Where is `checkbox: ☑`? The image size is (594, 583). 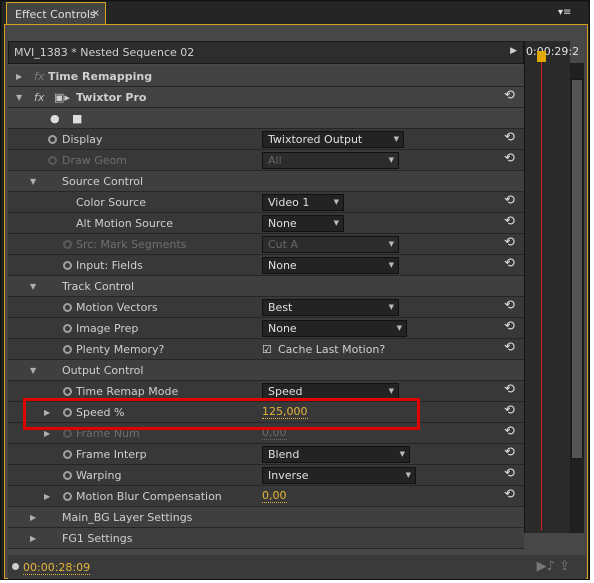 checkbox: ☑ is located at coordinates (267, 349).